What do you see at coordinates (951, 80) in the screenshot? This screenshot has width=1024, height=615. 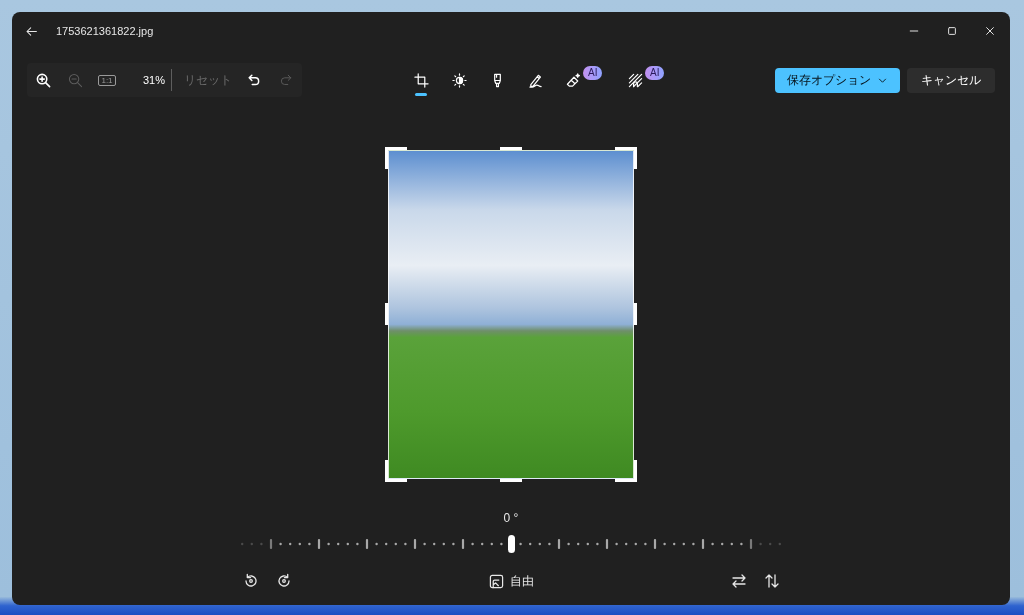 I see `cancel-button: キャンセル` at bounding box center [951, 80].